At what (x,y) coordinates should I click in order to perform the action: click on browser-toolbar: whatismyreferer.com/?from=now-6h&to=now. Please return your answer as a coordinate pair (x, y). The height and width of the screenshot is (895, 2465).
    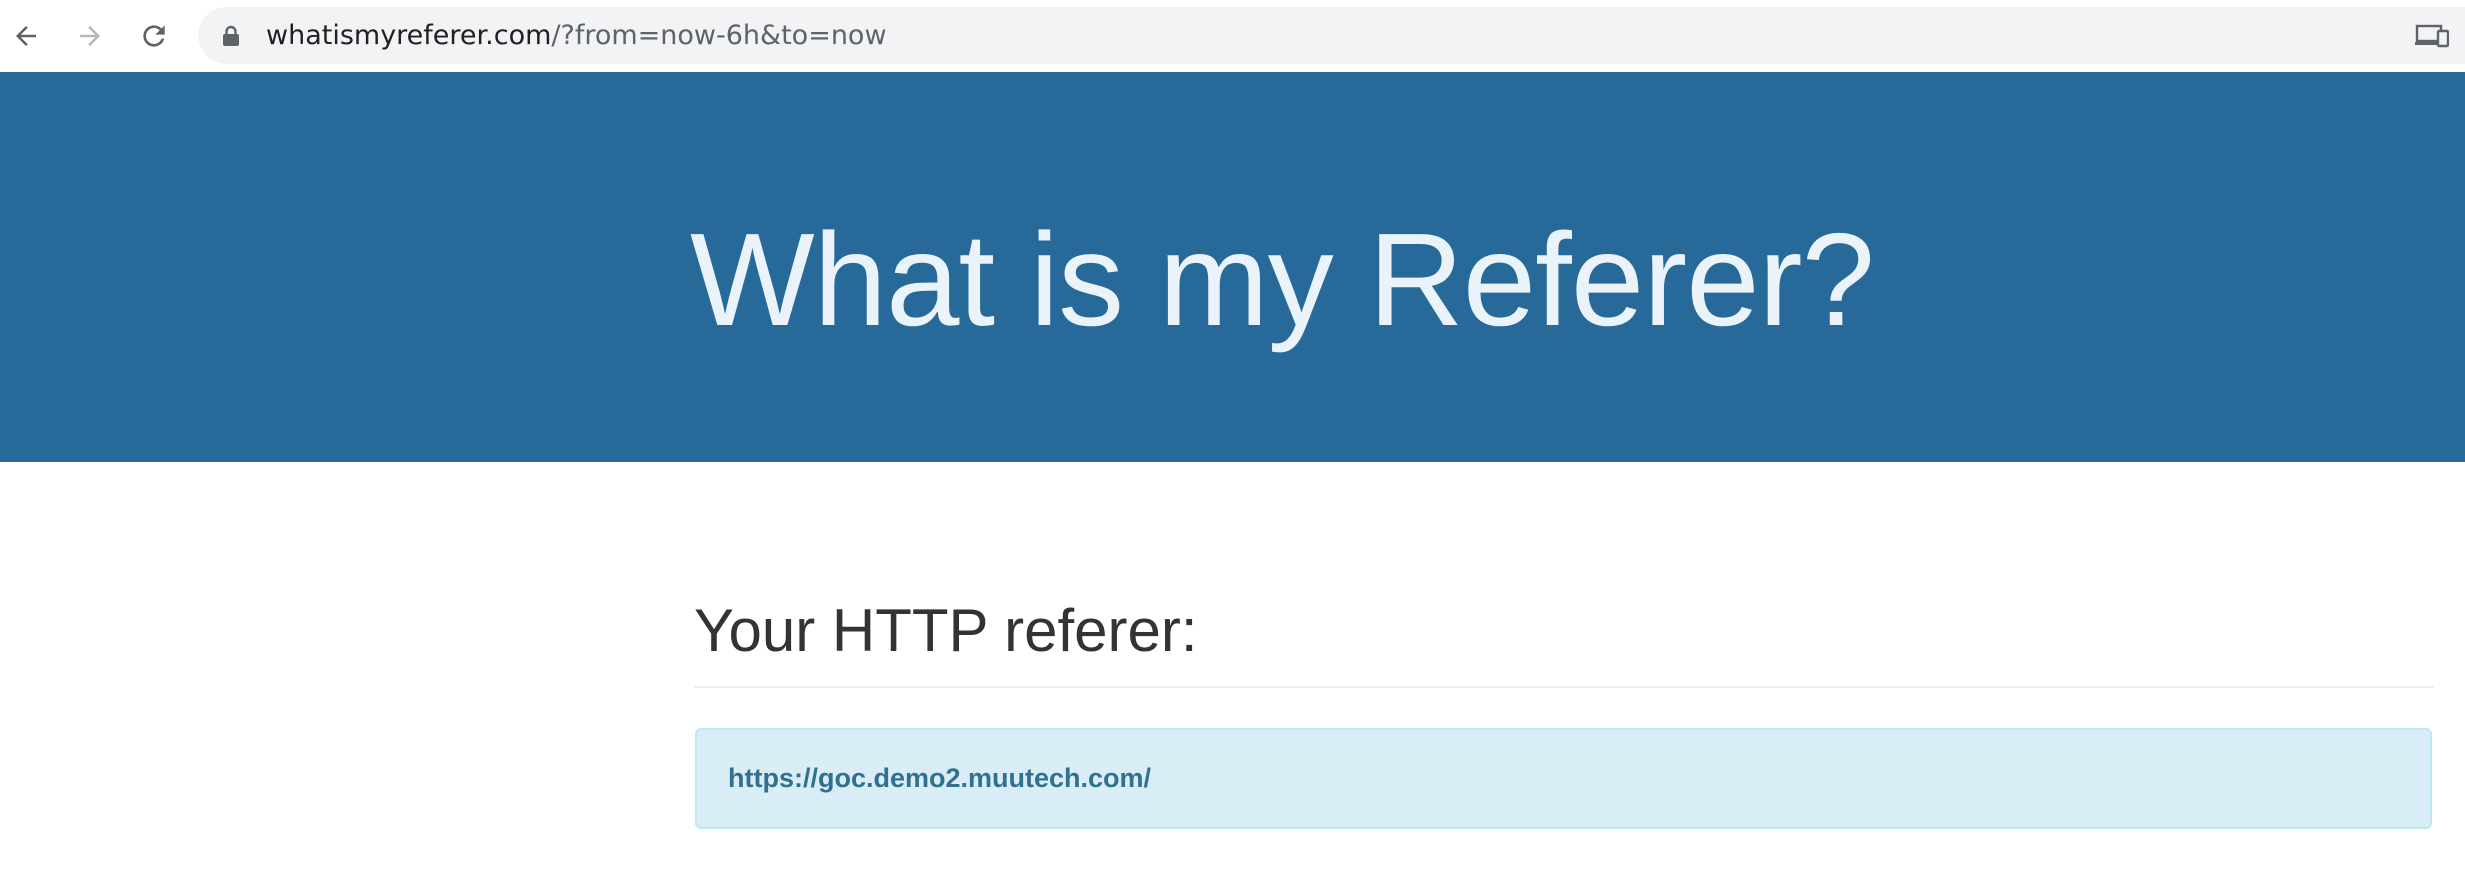
    Looking at the image, I should click on (1232, 36).